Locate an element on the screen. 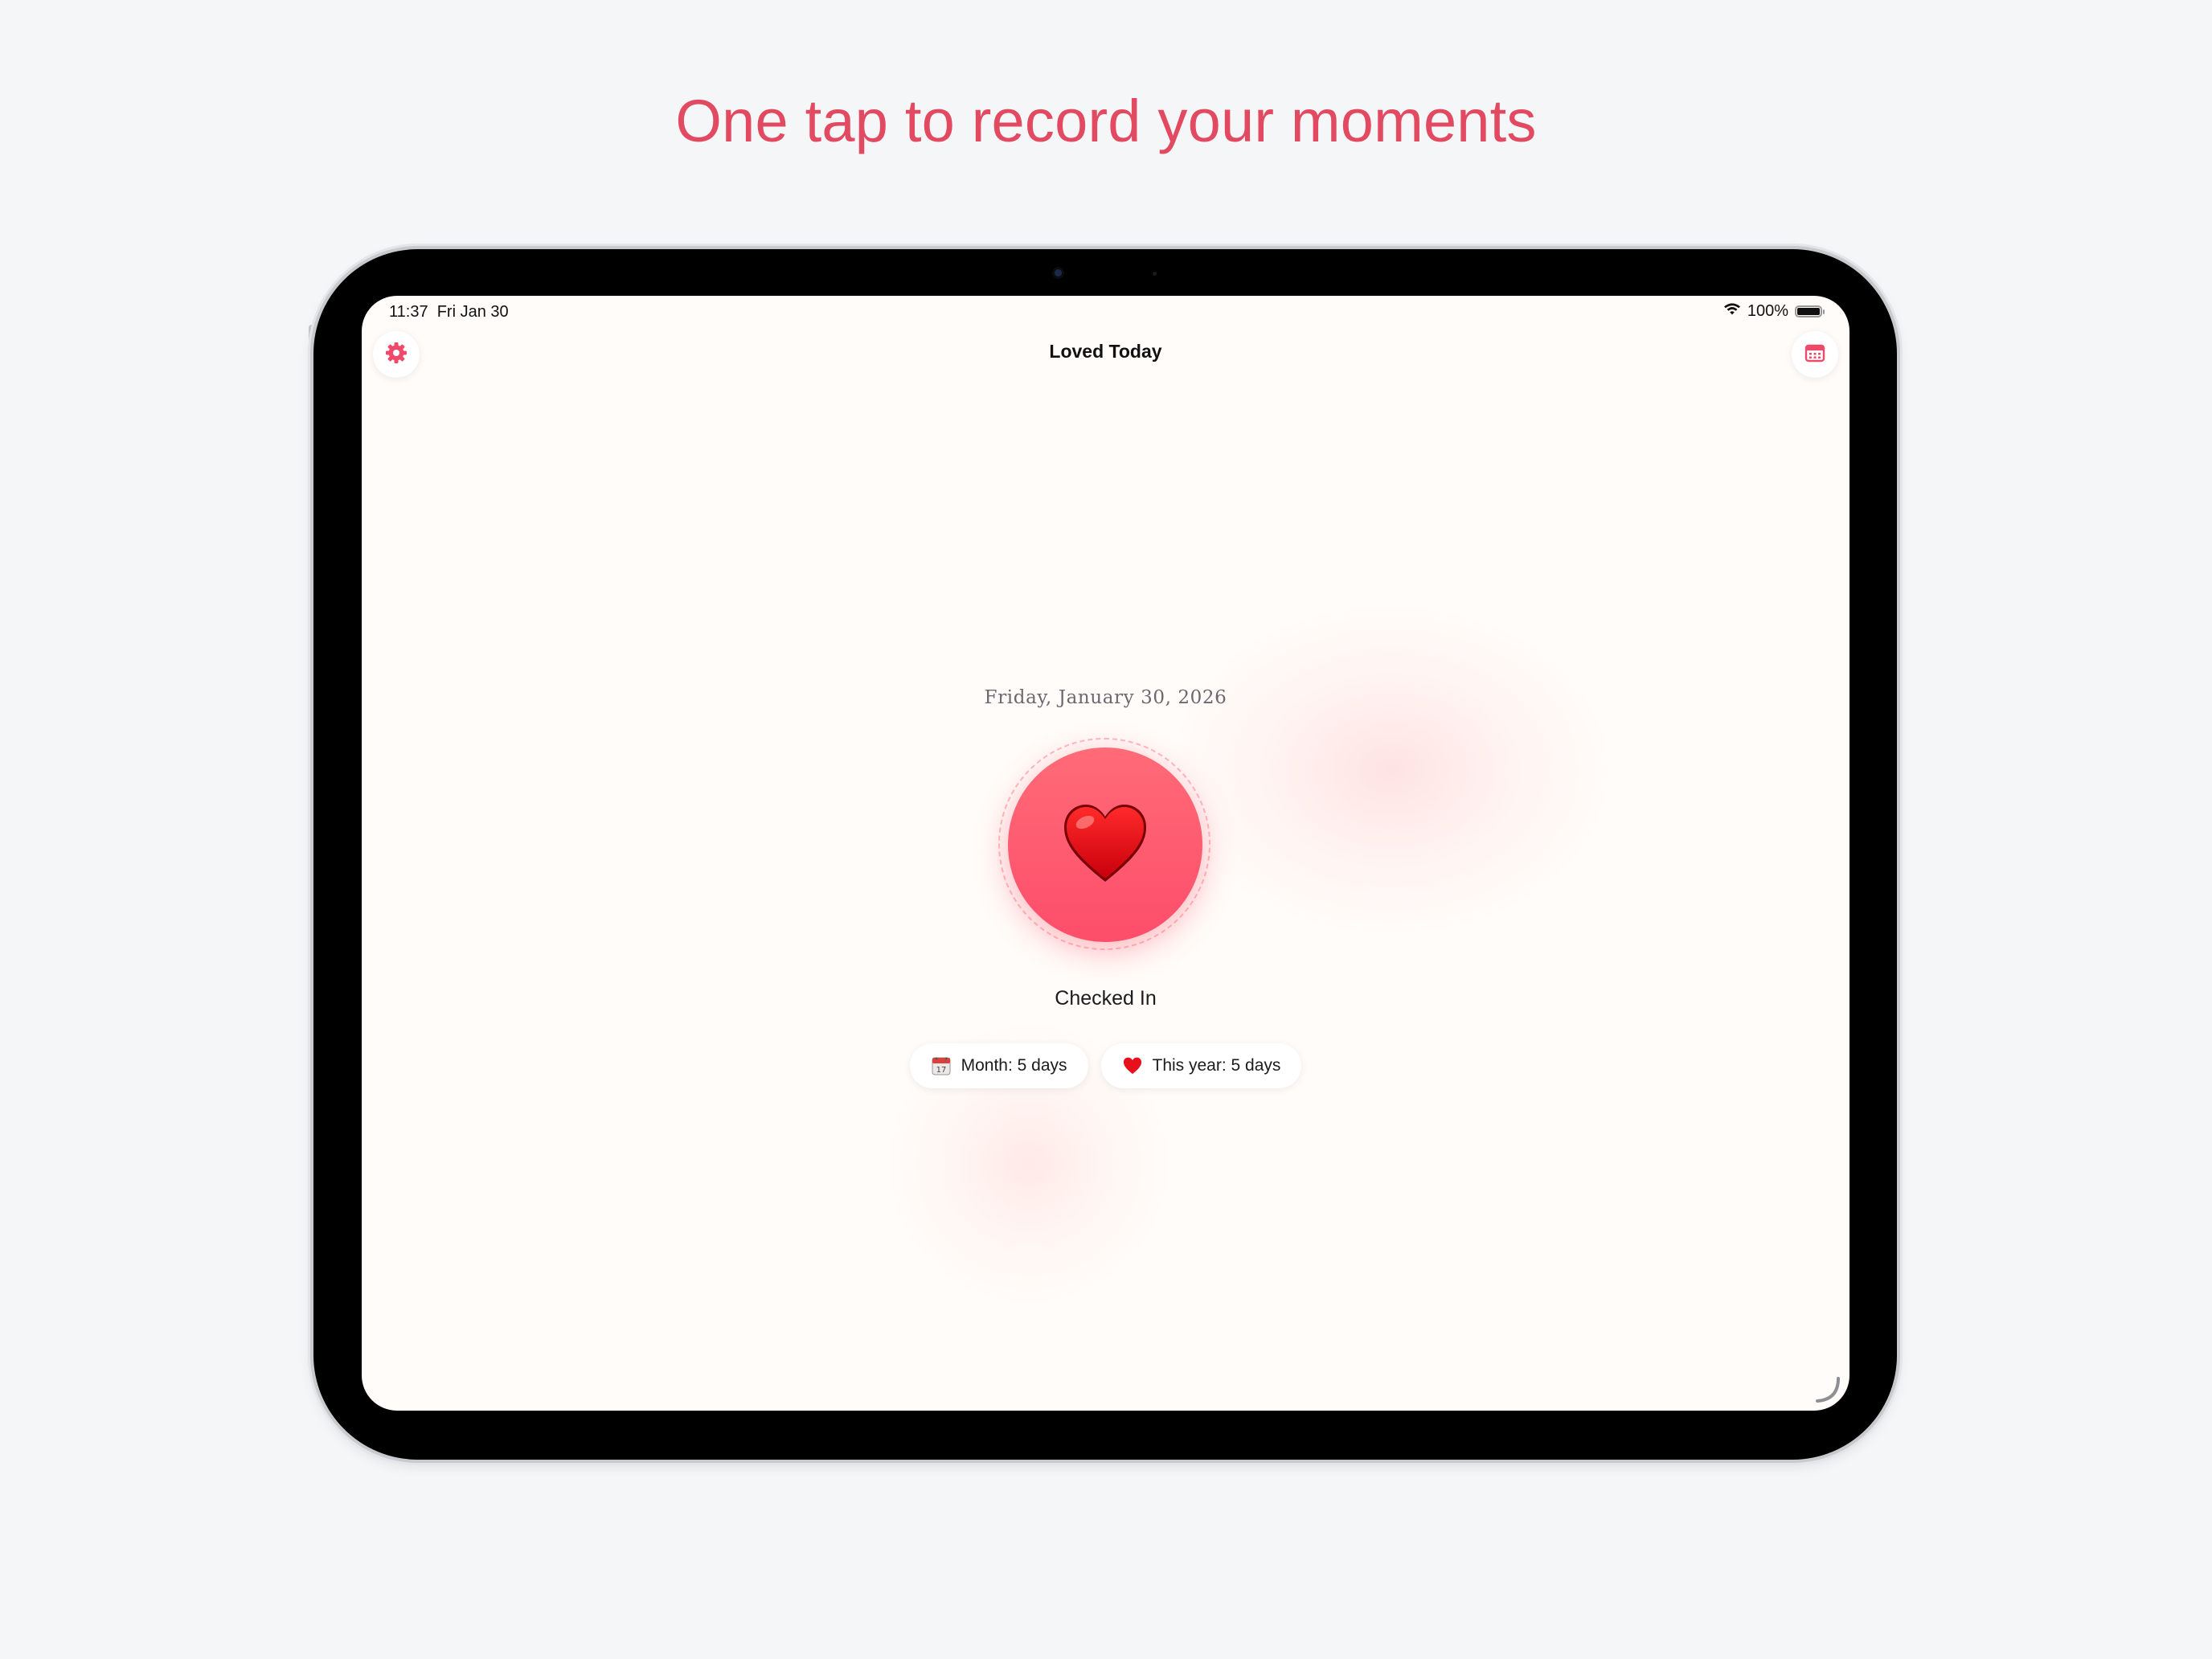 The height and width of the screenshot is (1659, 2212). status-date: Fri Jan 30 is located at coordinates (473, 312).